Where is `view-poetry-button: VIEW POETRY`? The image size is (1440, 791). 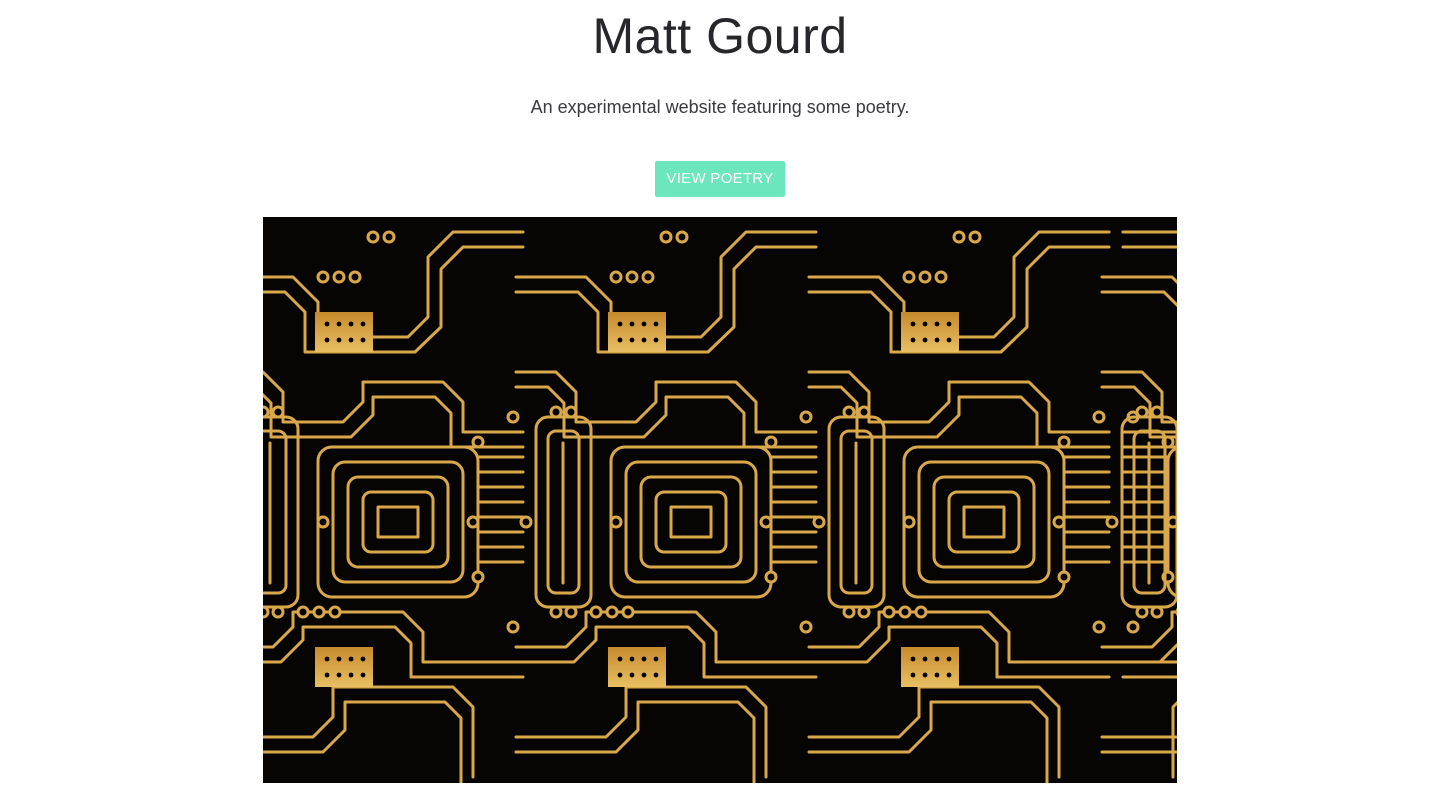
view-poetry-button: VIEW POETRY is located at coordinates (720, 179).